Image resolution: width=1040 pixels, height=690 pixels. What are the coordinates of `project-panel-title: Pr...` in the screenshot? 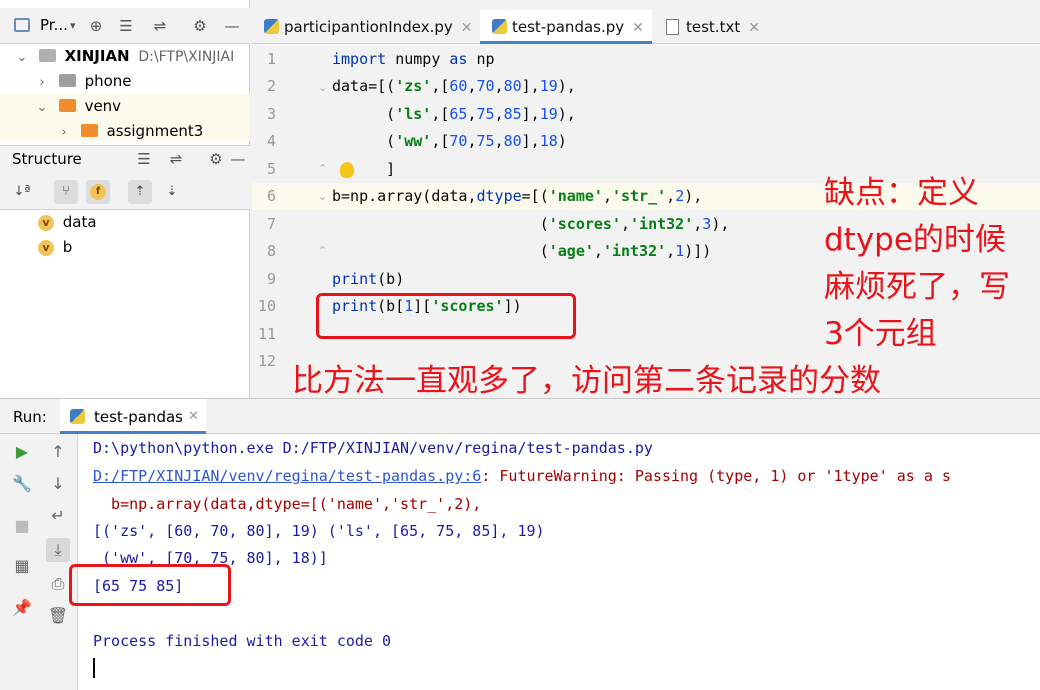 It's located at (54, 25).